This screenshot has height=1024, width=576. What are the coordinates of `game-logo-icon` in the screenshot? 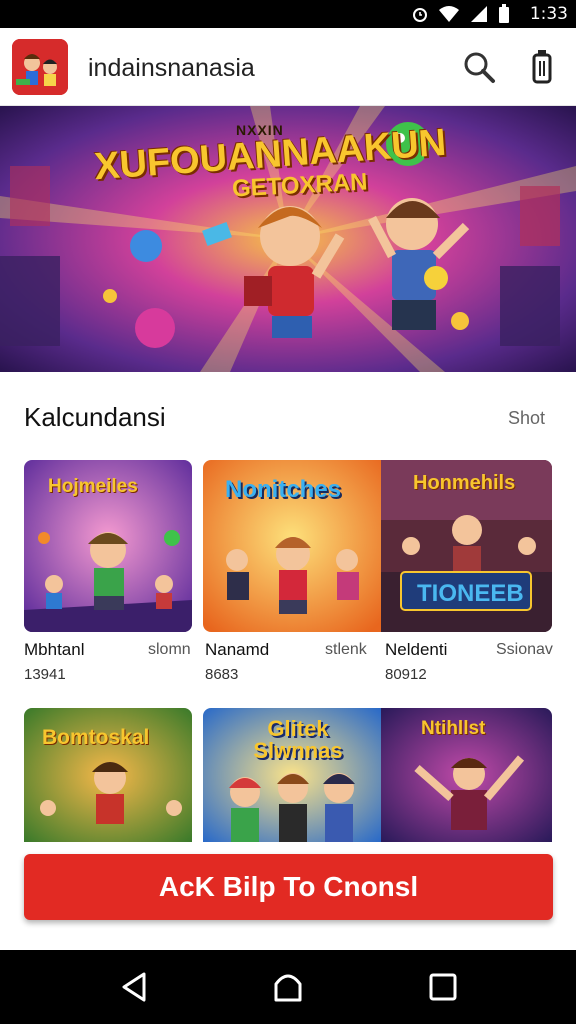 It's located at (40, 67).